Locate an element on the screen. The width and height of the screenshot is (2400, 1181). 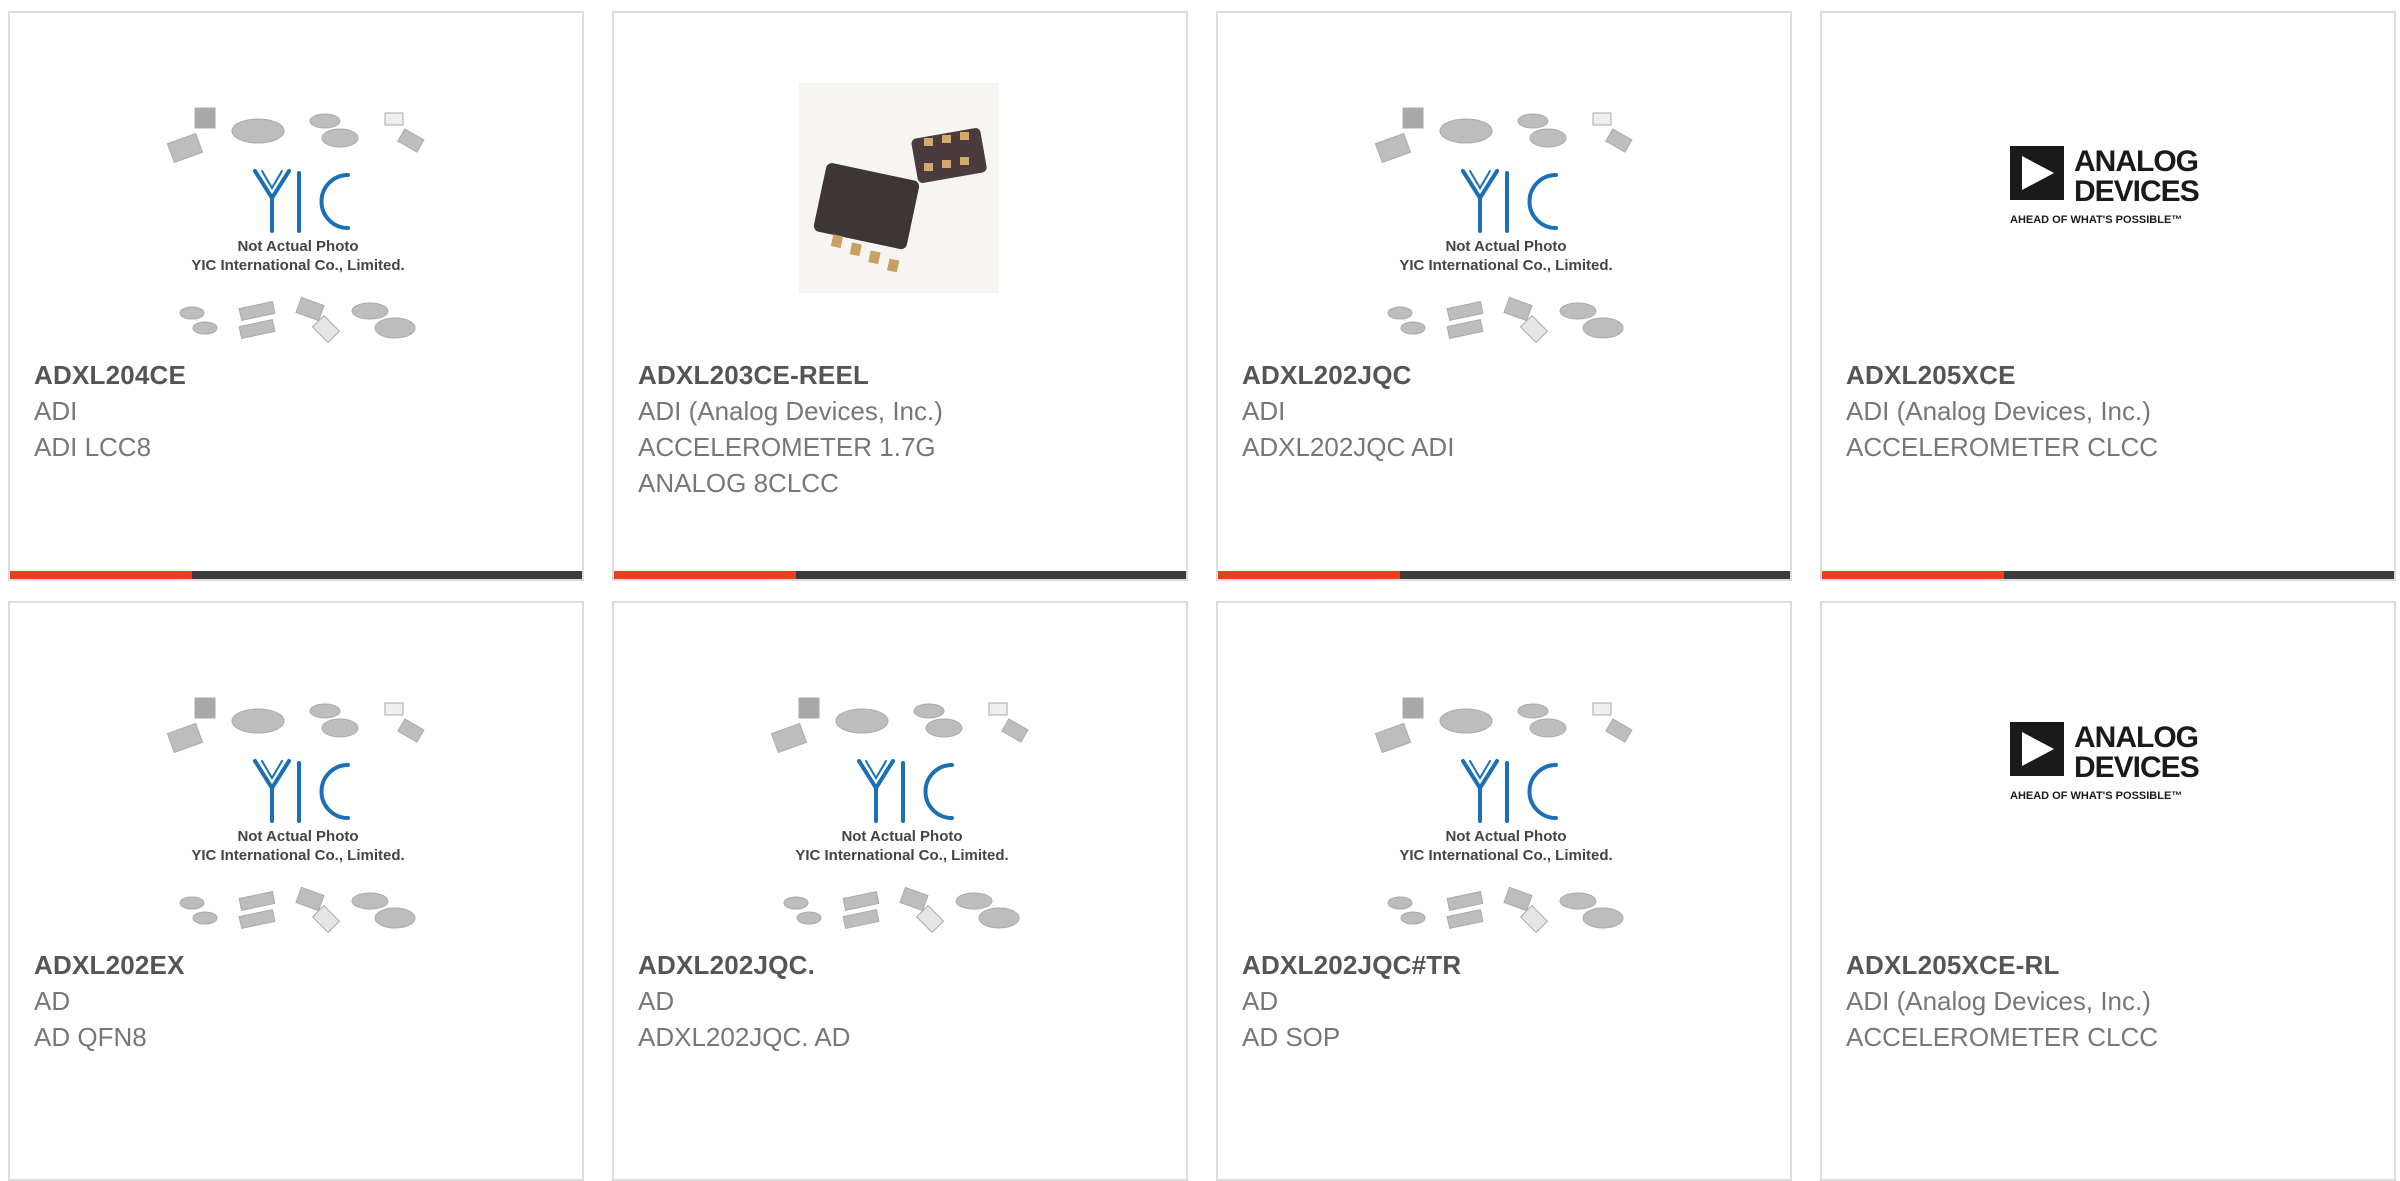
description: AD QFN8 is located at coordinates (90, 1037).